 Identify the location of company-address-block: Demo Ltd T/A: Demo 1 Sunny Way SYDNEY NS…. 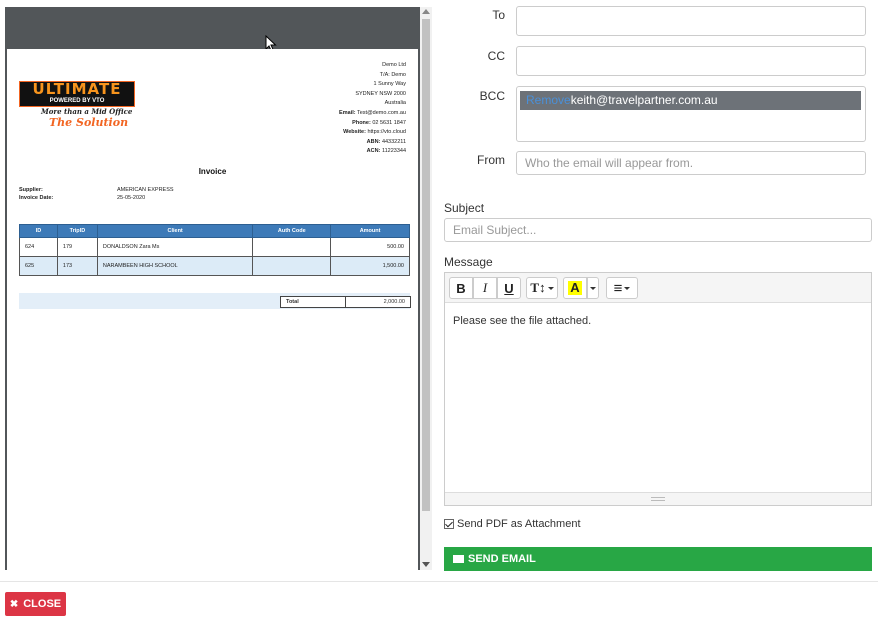
(372, 108).